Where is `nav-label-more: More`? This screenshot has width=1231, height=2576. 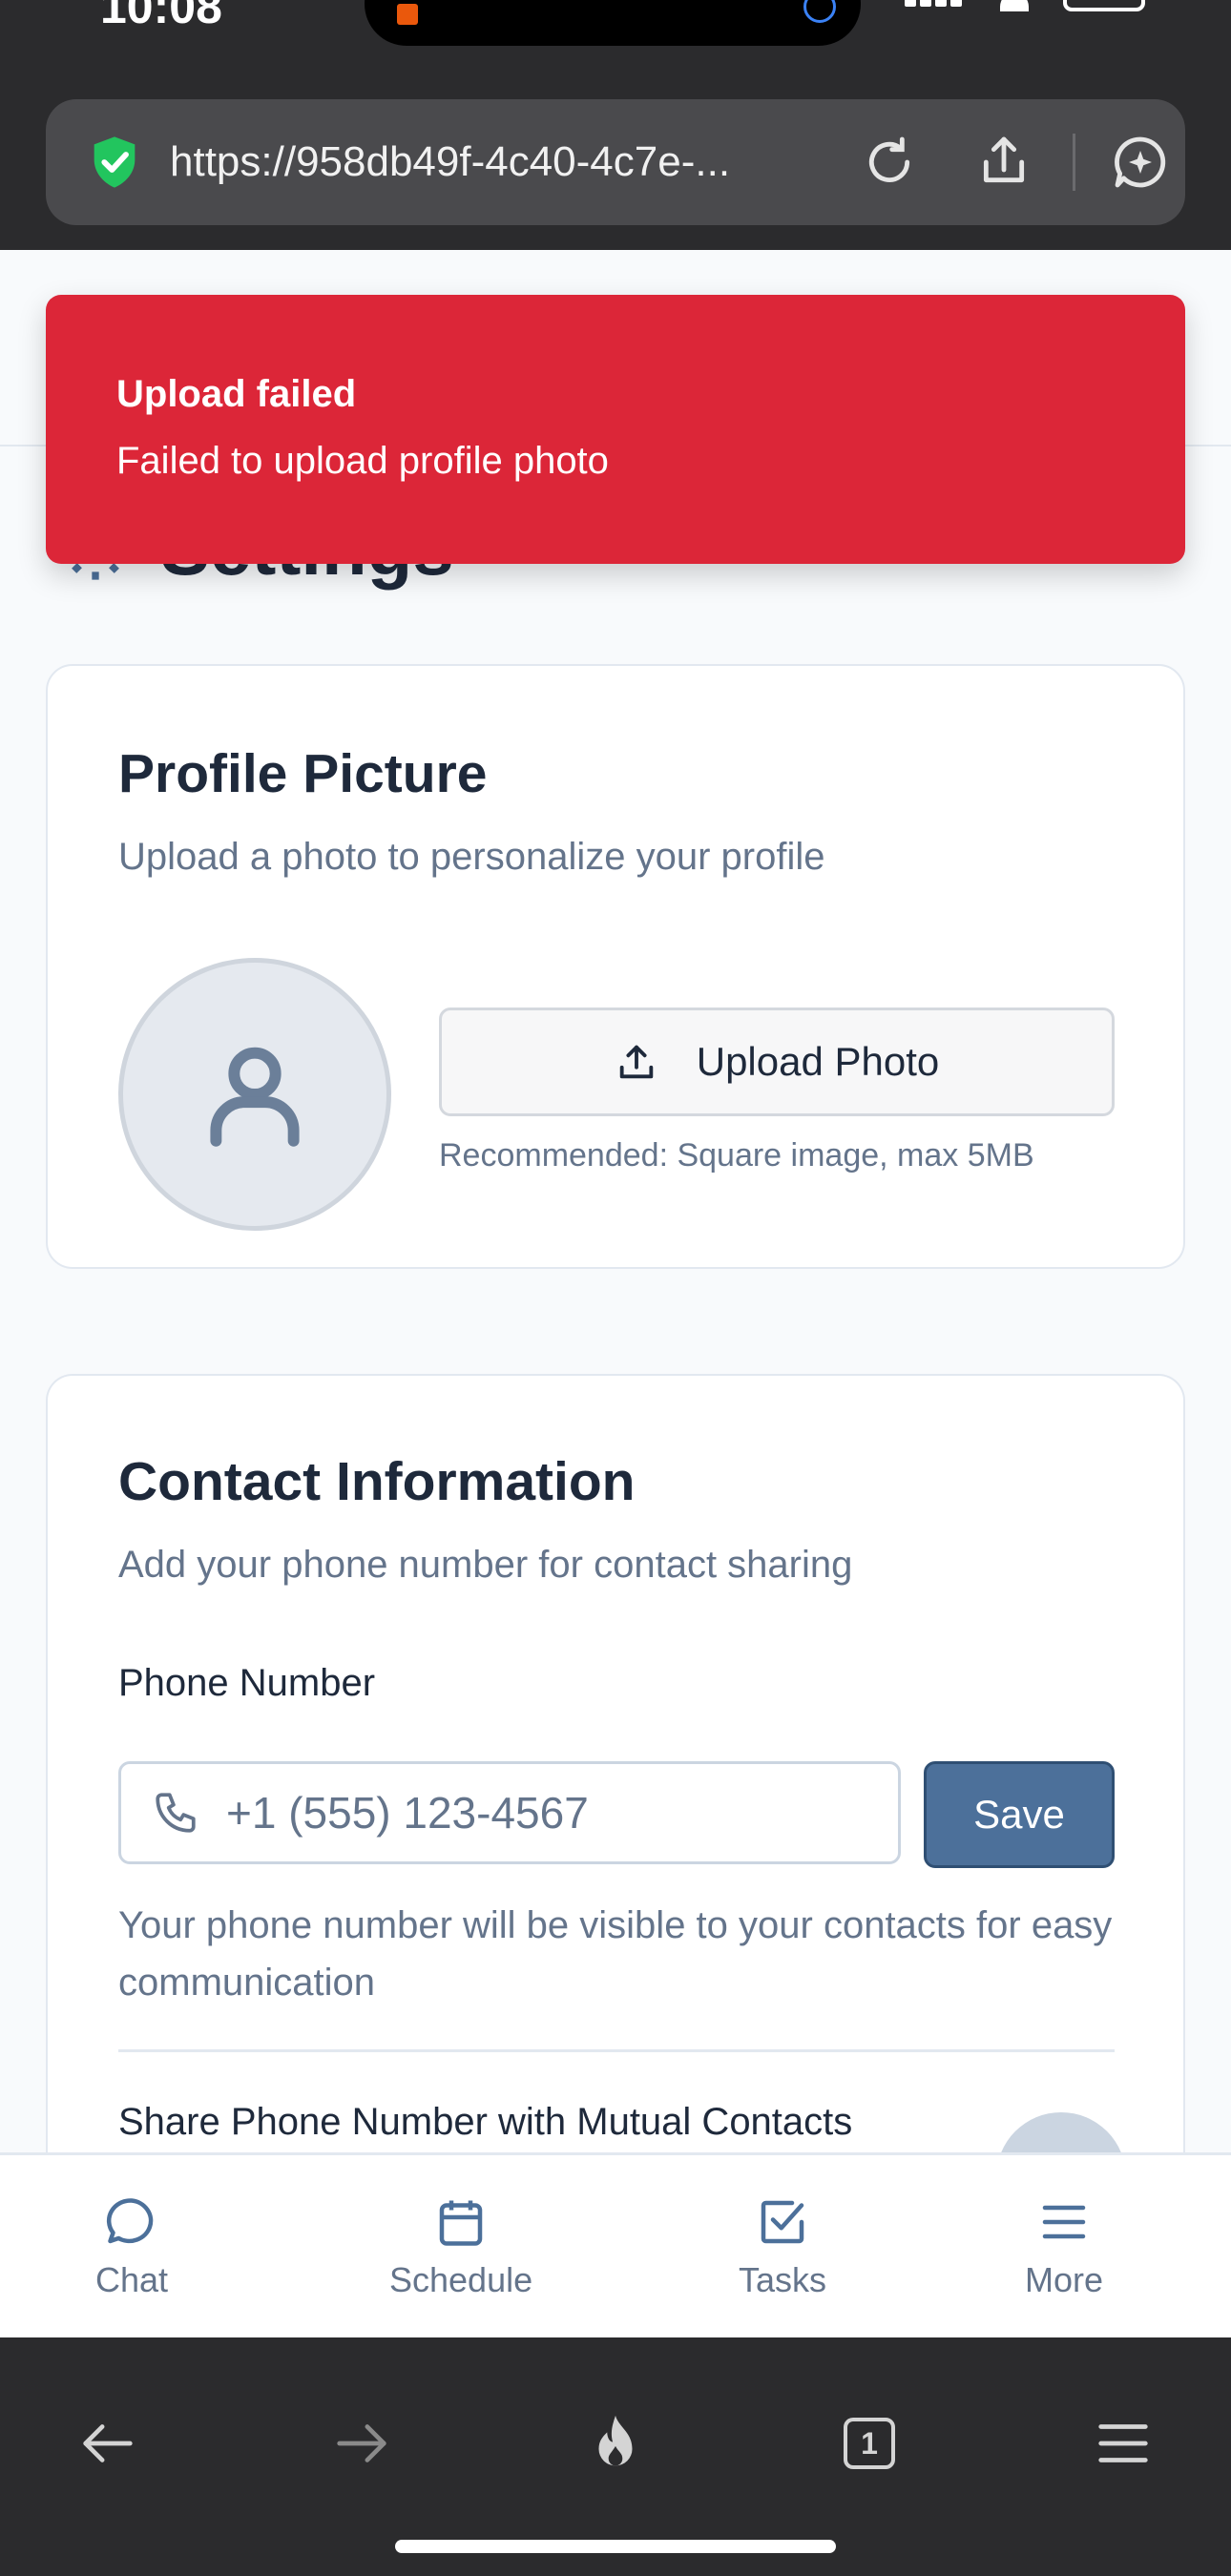 nav-label-more: More is located at coordinates (1064, 2279).